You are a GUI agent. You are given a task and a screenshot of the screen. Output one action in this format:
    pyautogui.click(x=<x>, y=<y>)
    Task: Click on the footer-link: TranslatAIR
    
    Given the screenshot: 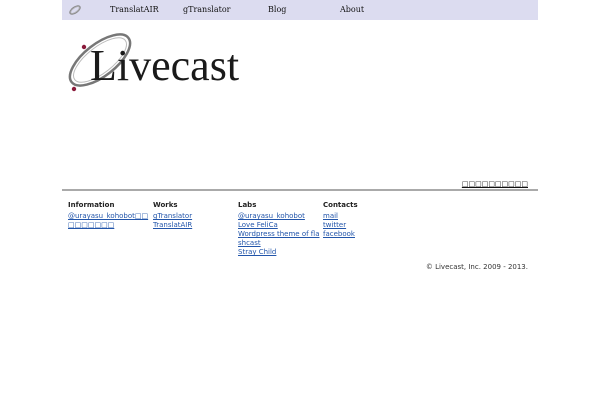 What is the action you would take?
    pyautogui.click(x=194, y=225)
    